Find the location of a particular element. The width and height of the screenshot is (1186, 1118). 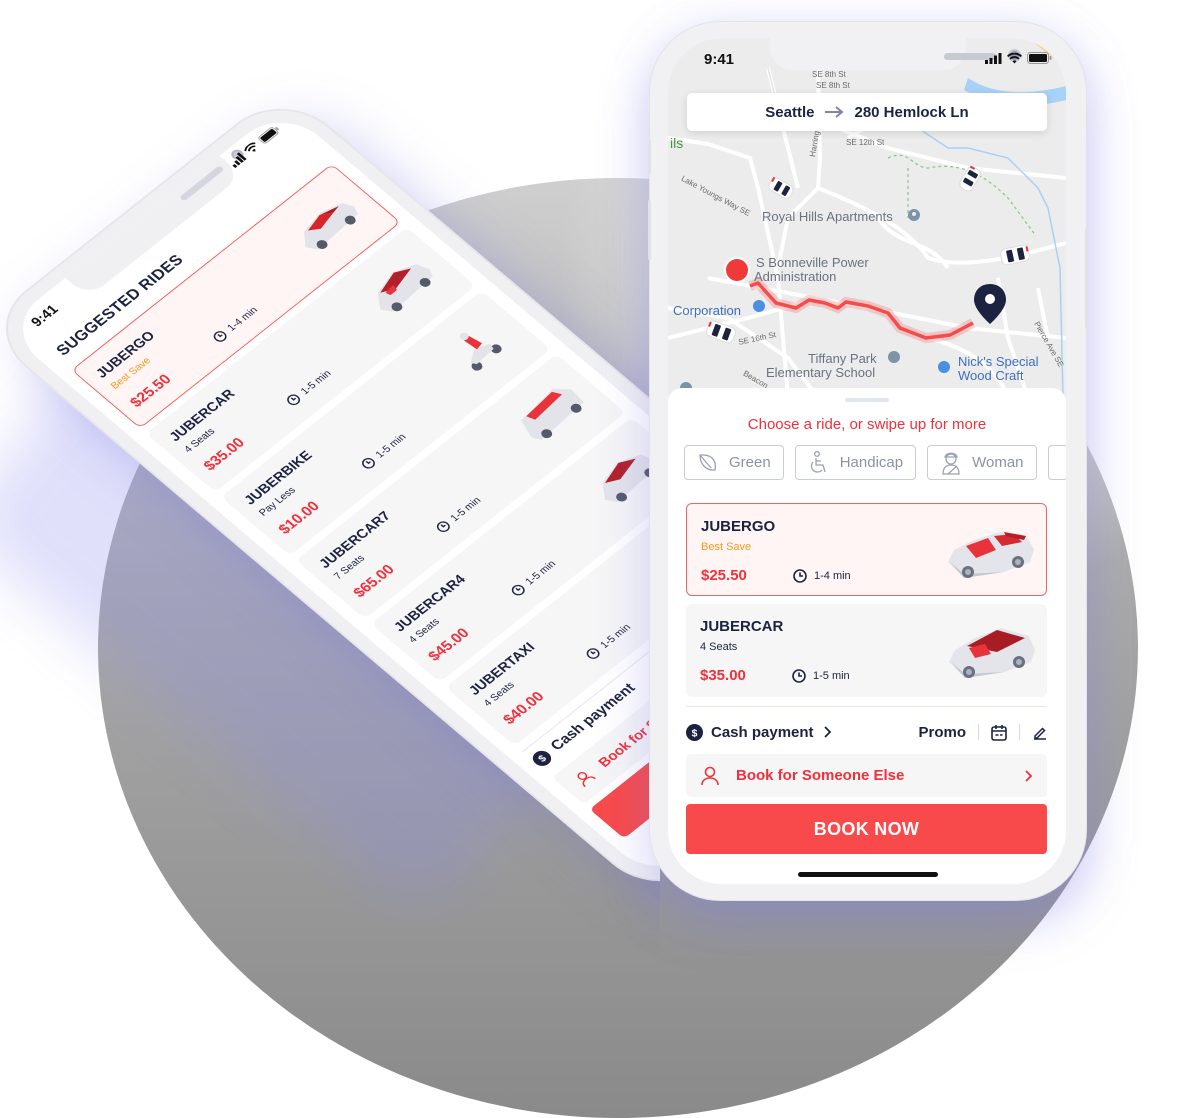

book-for-someone-button: Book for Someone Else is located at coordinates (866, 775).